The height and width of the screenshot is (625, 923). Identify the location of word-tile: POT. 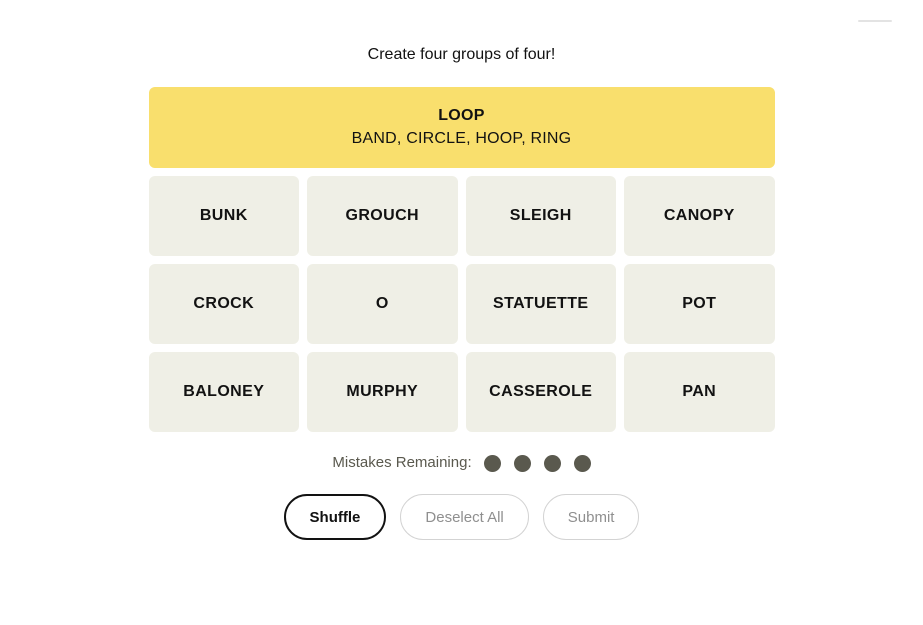
(699, 304).